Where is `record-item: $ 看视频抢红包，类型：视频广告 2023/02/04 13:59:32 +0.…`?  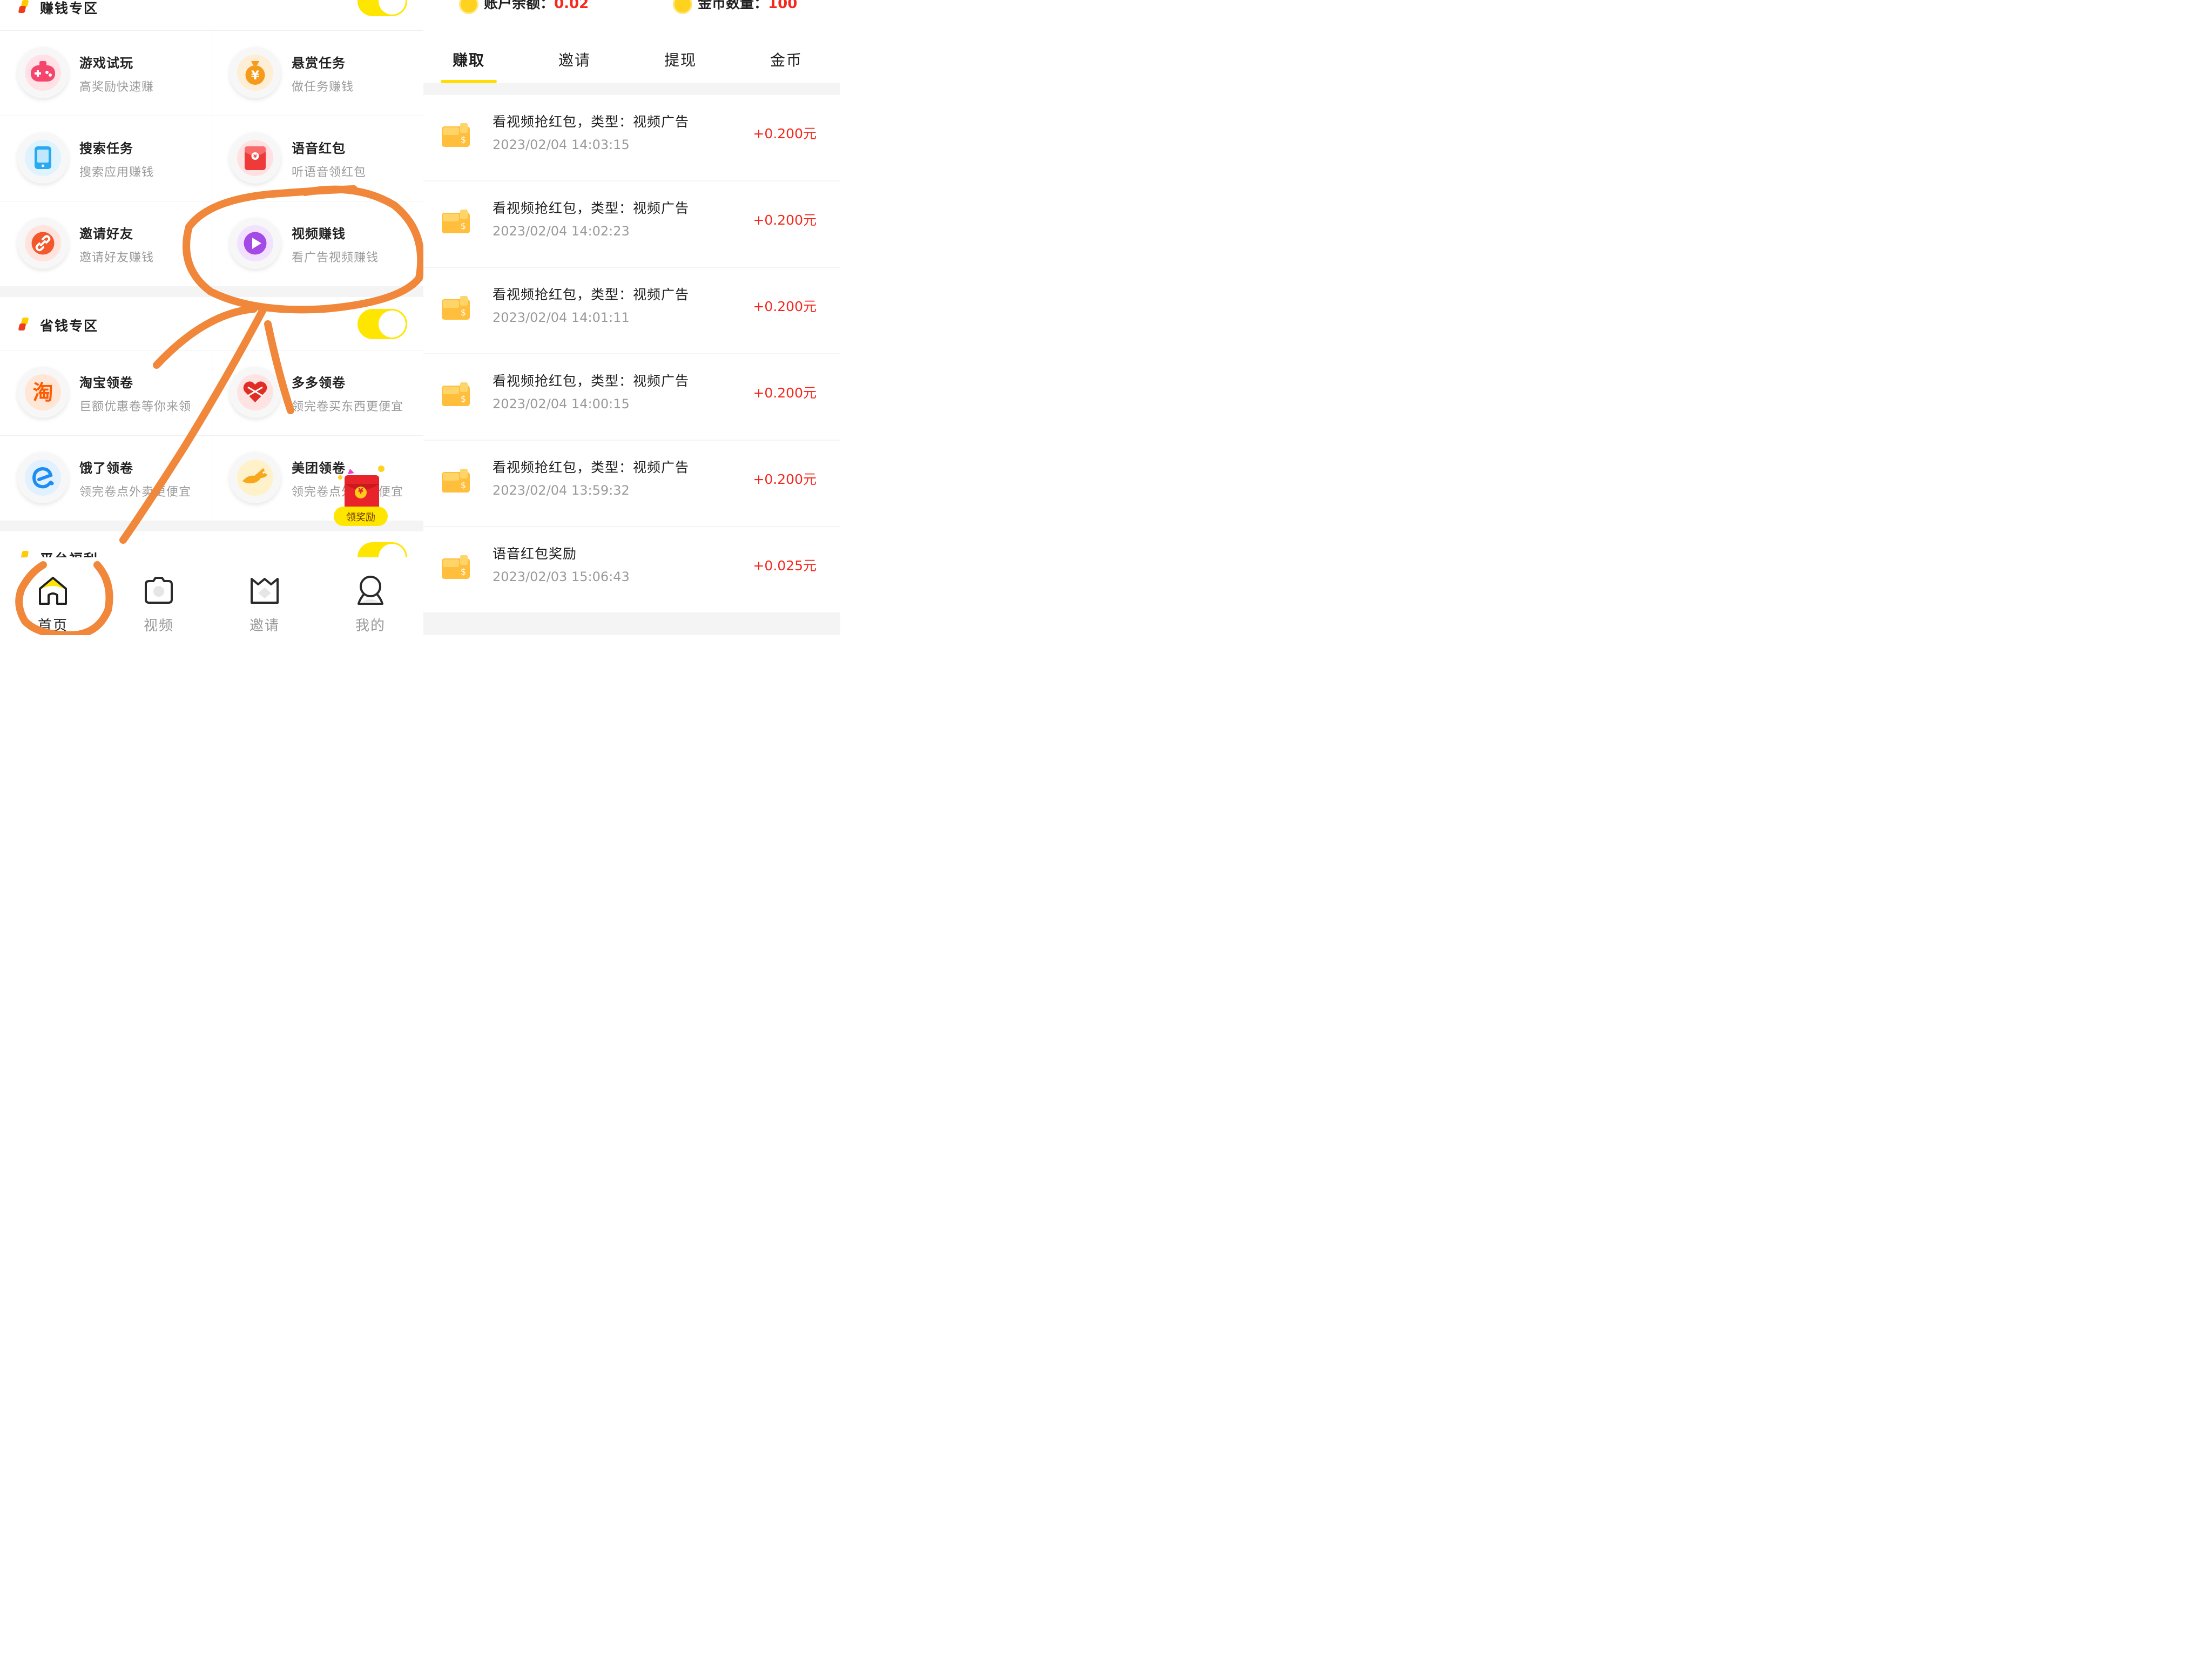 record-item: $ 看视频抢红包，类型：视频广告 2023/02/04 13:59:32 +0.… is located at coordinates (631, 483).